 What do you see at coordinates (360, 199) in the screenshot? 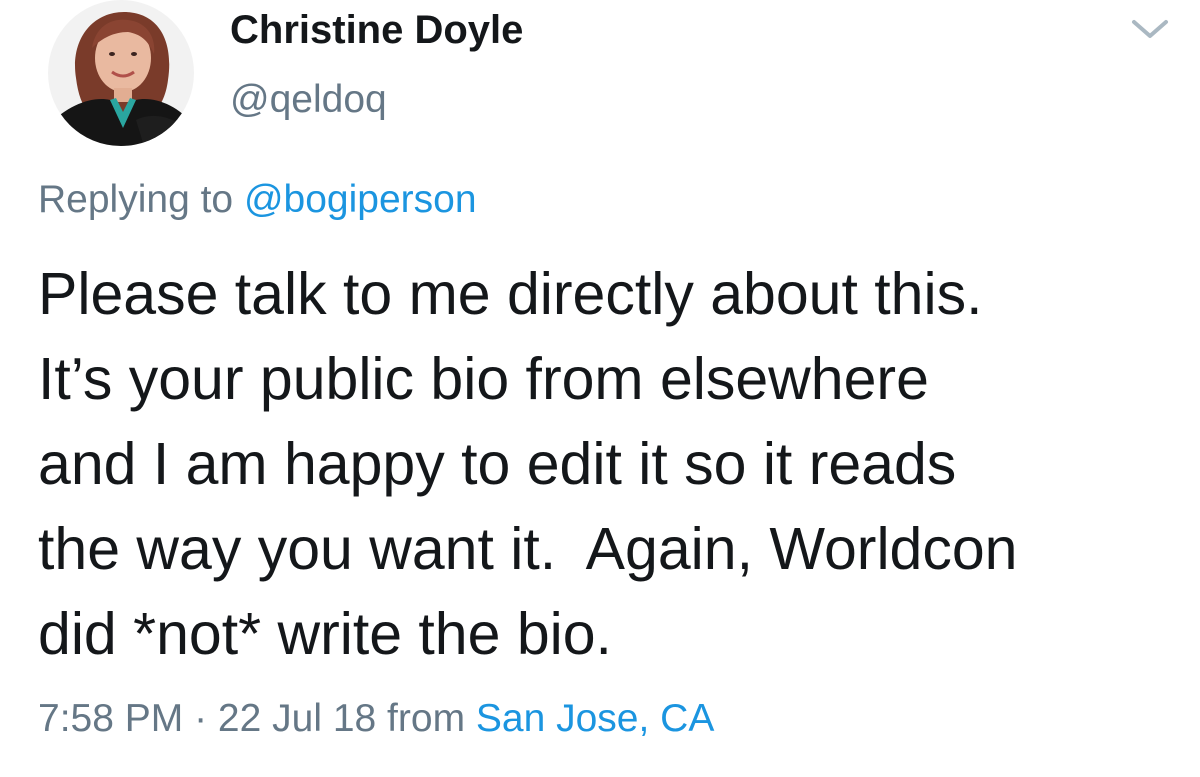
I see `reply-target-link: @bogiperson` at bounding box center [360, 199].